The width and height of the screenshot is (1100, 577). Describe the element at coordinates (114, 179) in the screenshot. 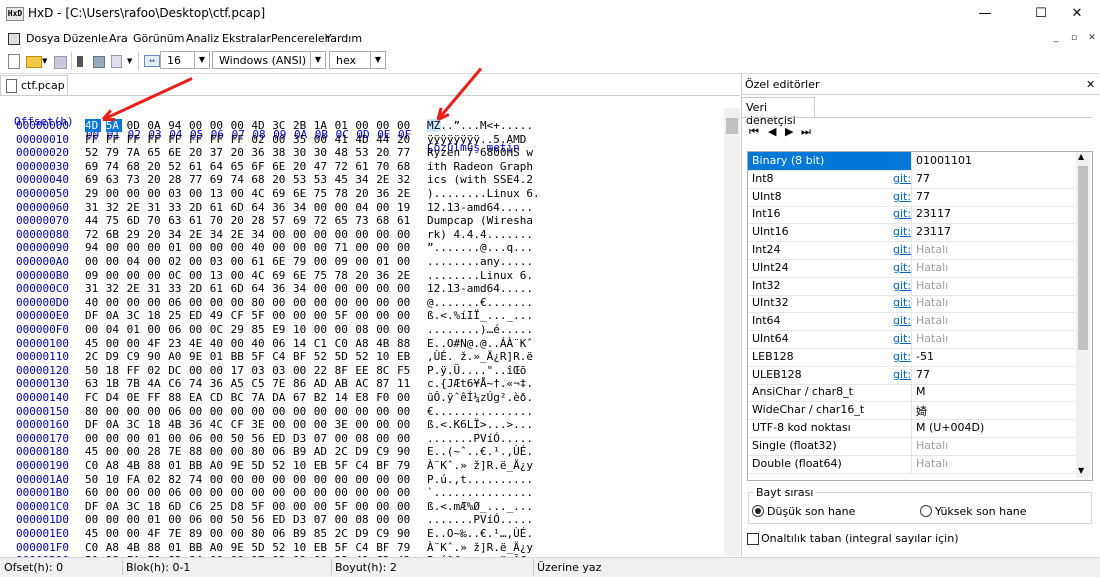

I see `hex-byte: 63` at that location.